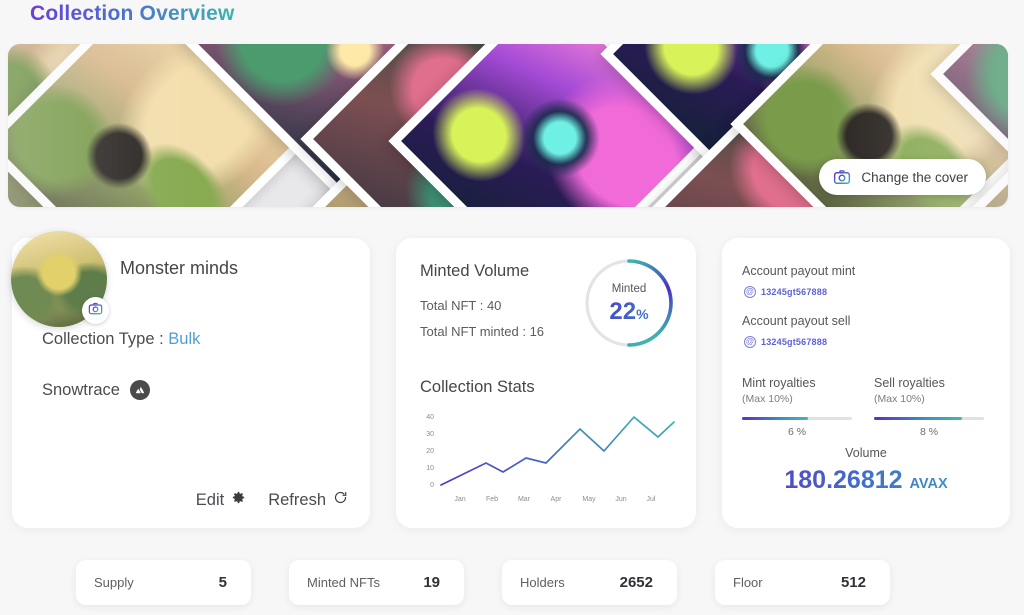  I want to click on change-cover-button: Change the cover, so click(902, 177).